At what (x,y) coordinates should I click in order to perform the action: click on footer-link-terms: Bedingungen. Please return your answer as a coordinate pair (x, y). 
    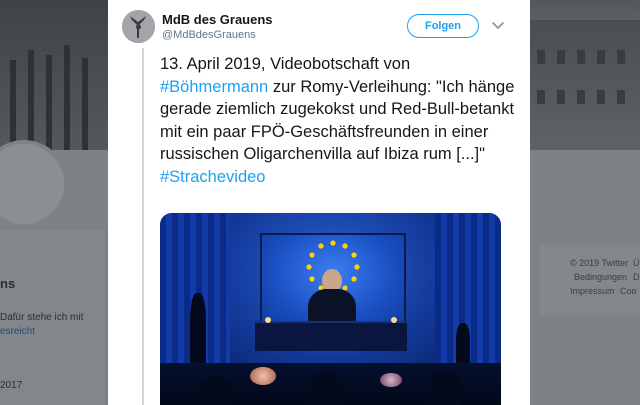
    Looking at the image, I should click on (600, 277).